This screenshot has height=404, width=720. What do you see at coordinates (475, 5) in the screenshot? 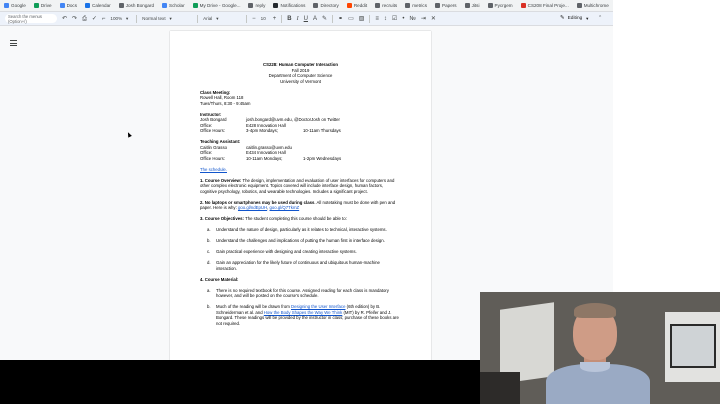
I see `bookmark-label: Jitsi` at bounding box center [475, 5].